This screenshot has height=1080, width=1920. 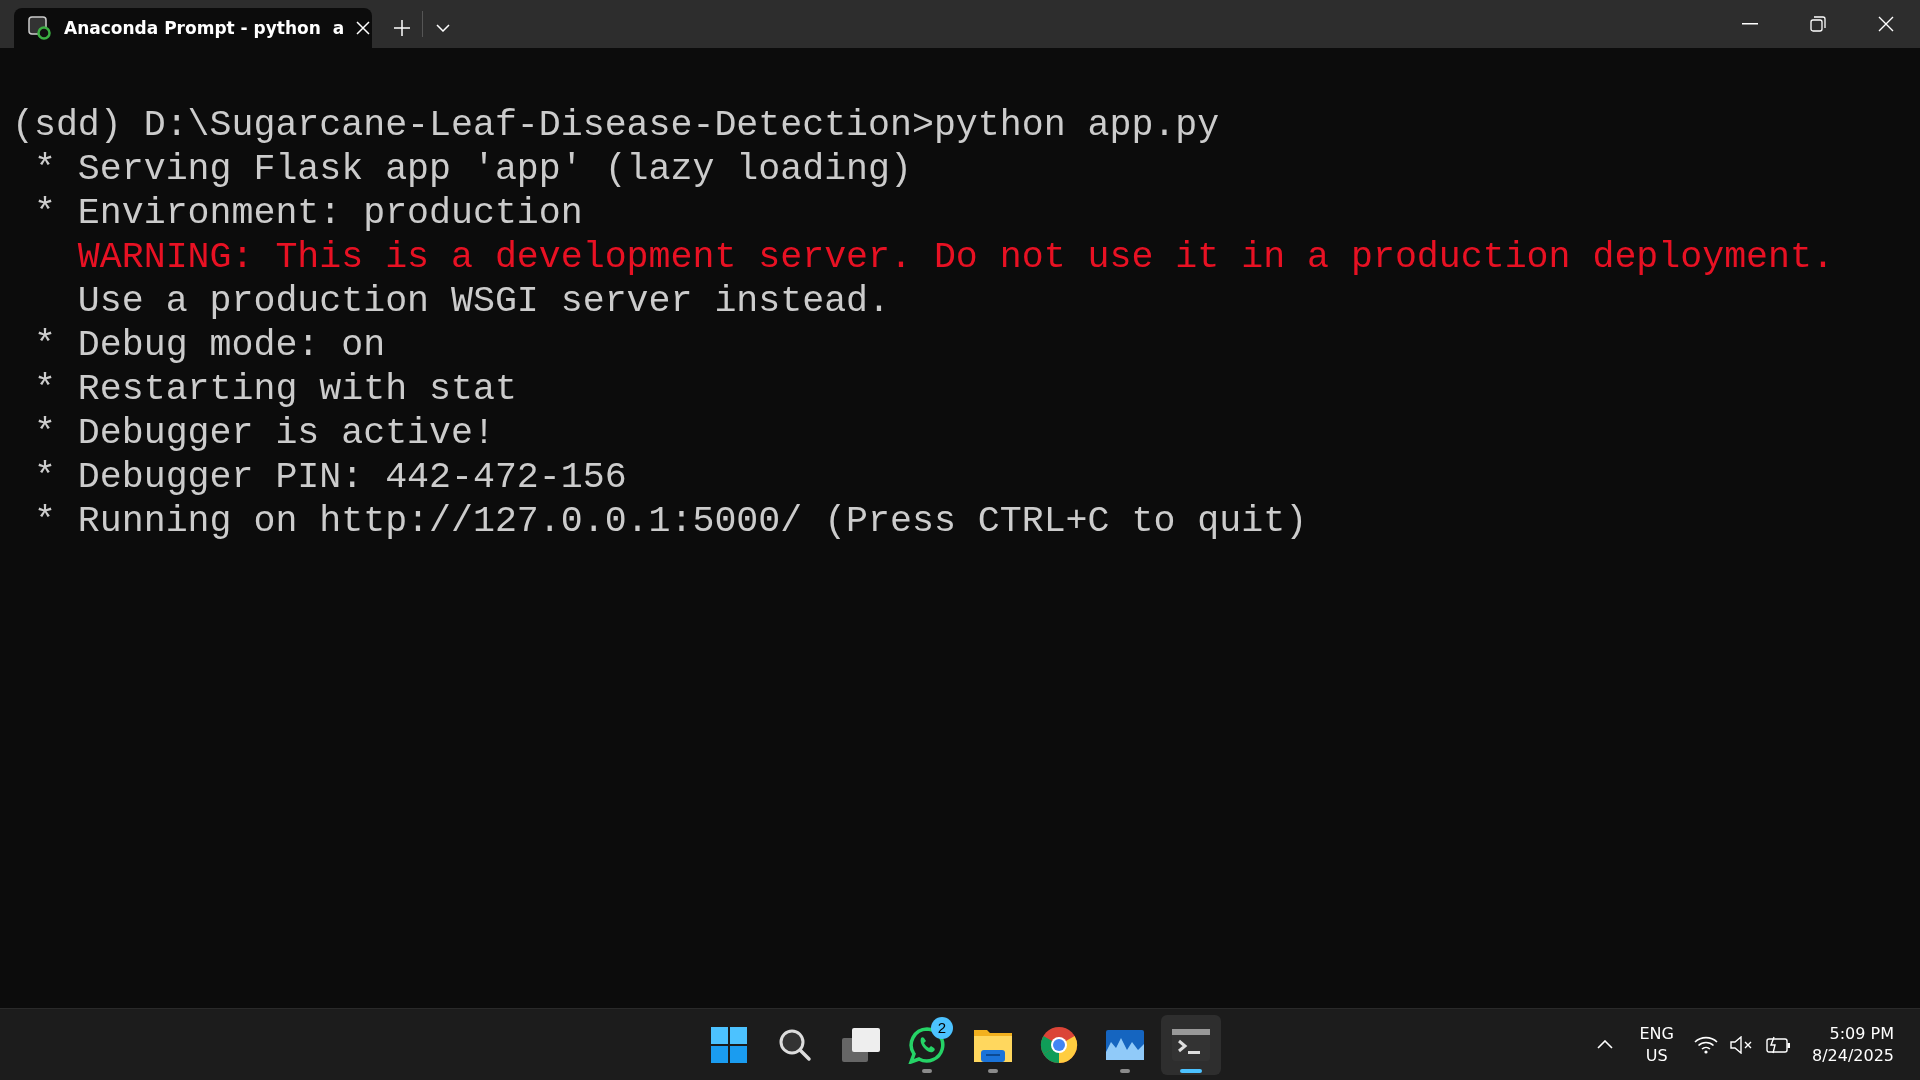 I want to click on browser-icon, so click(x=1059, y=1044).